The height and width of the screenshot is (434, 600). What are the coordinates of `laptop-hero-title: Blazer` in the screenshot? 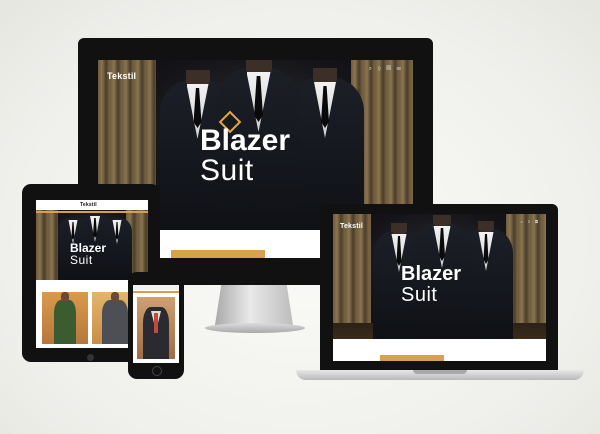 It's located at (431, 274).